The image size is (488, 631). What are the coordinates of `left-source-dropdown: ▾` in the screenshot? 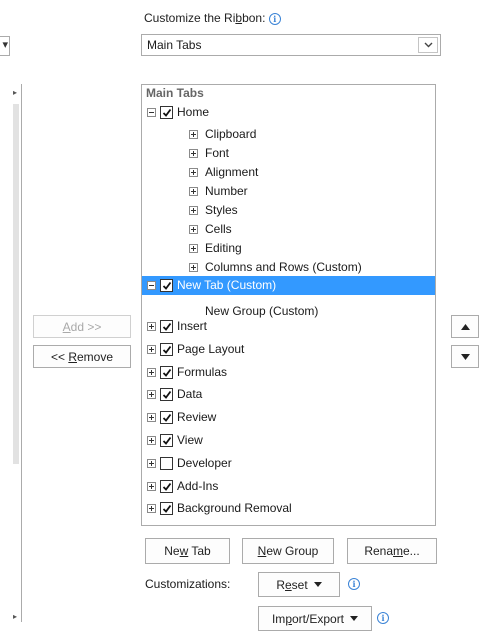 It's located at (5, 46).